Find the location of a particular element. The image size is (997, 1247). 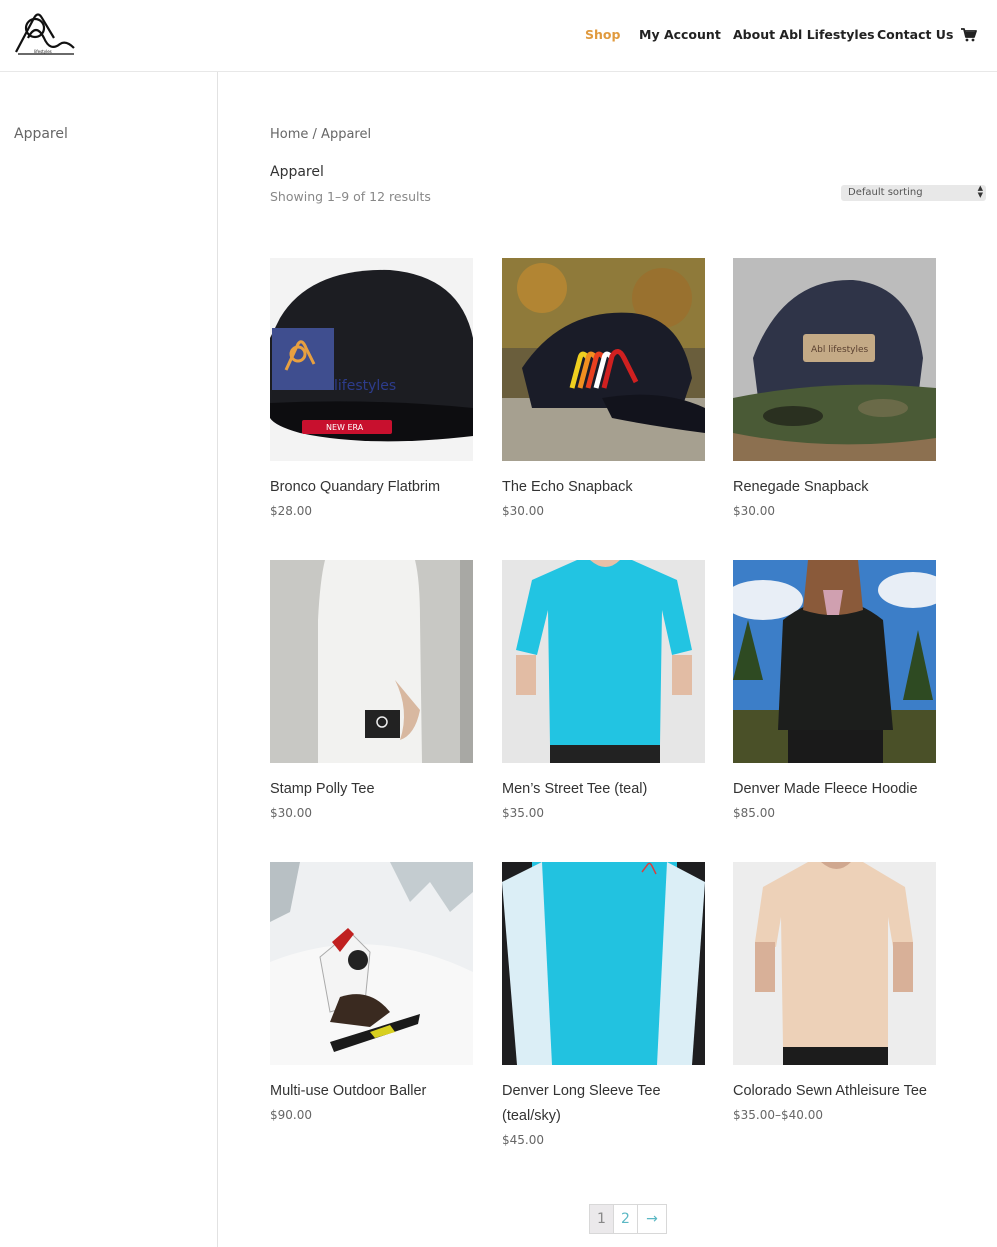

select-arrows-icon: ▲ ▼ is located at coordinates (980, 191).